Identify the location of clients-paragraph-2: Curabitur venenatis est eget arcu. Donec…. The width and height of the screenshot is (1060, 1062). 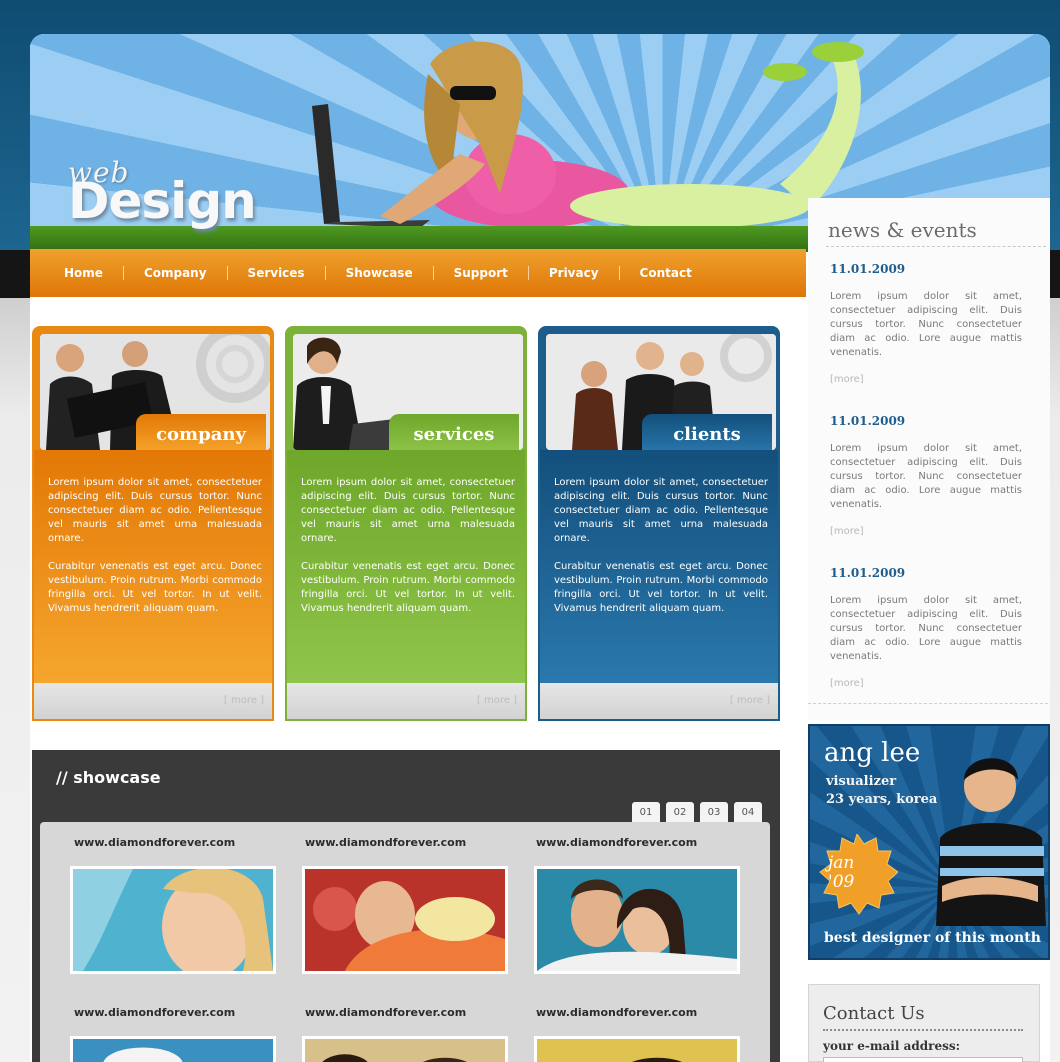
(661, 587).